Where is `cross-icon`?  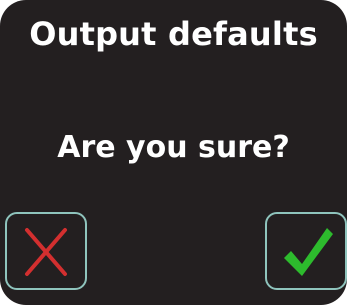 cross-icon is located at coordinates (46, 252).